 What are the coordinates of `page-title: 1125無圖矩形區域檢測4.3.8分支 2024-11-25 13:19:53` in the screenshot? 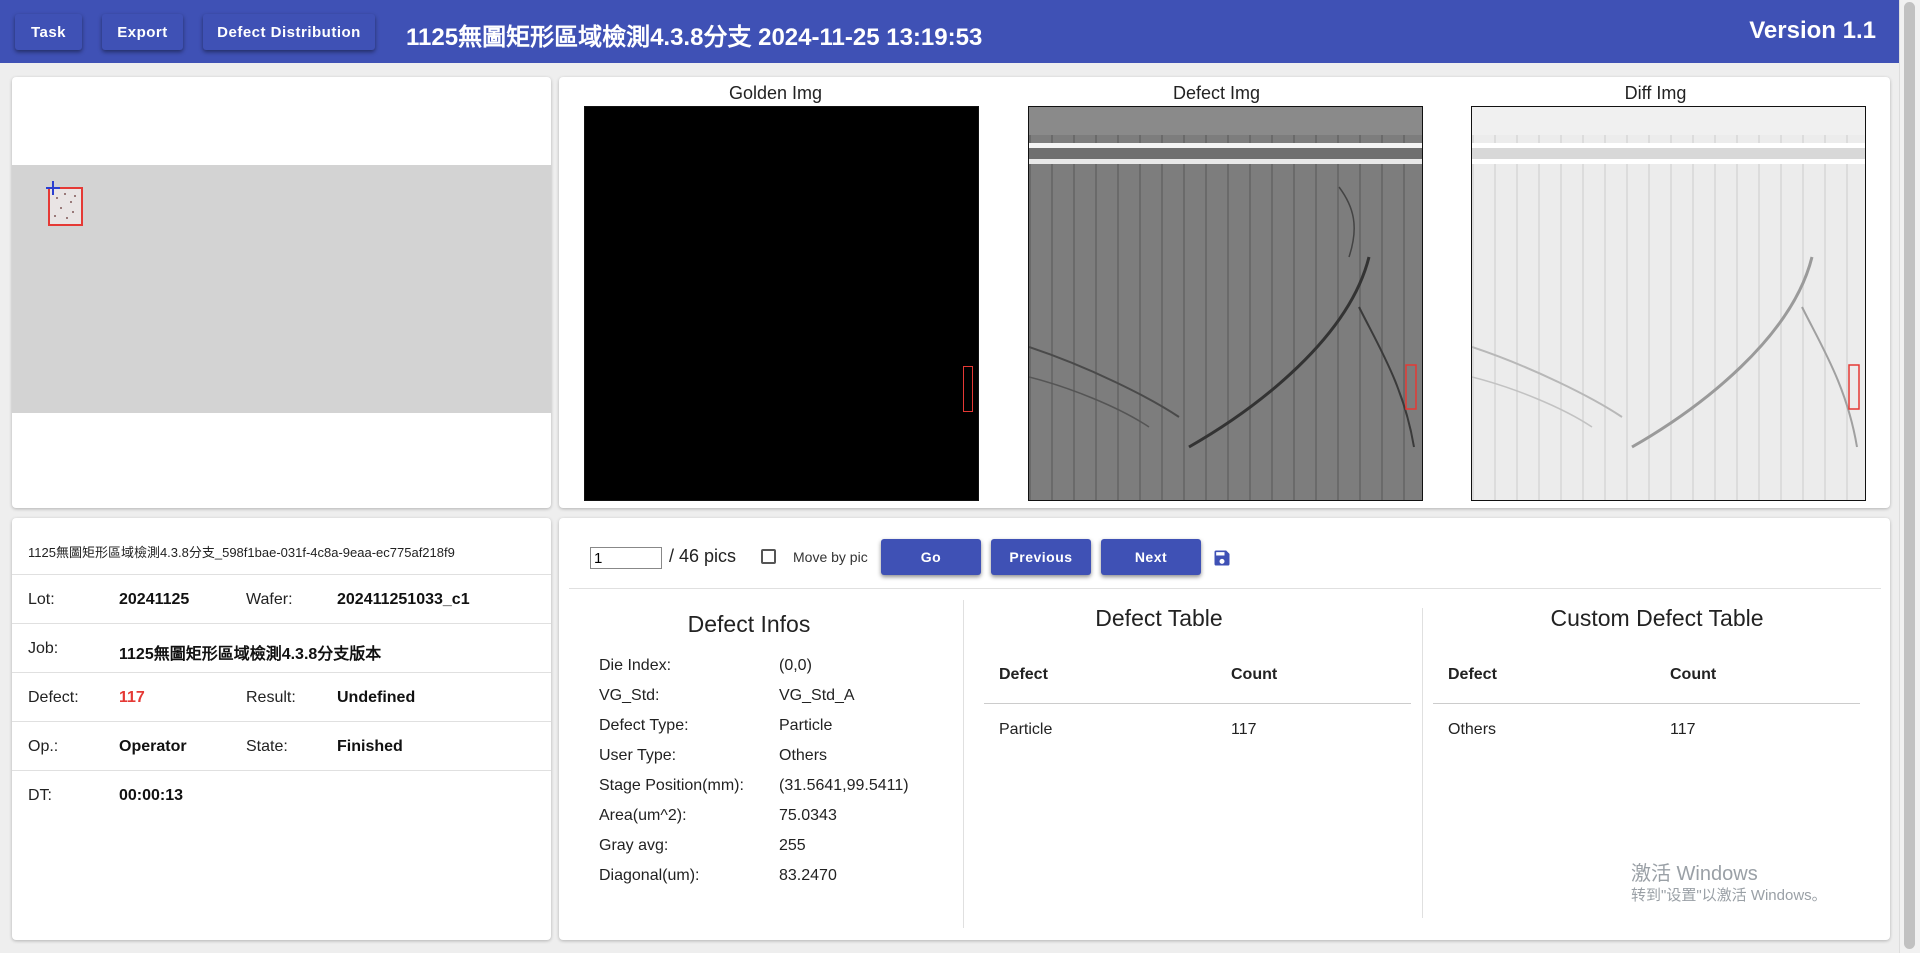 It's located at (694, 37).